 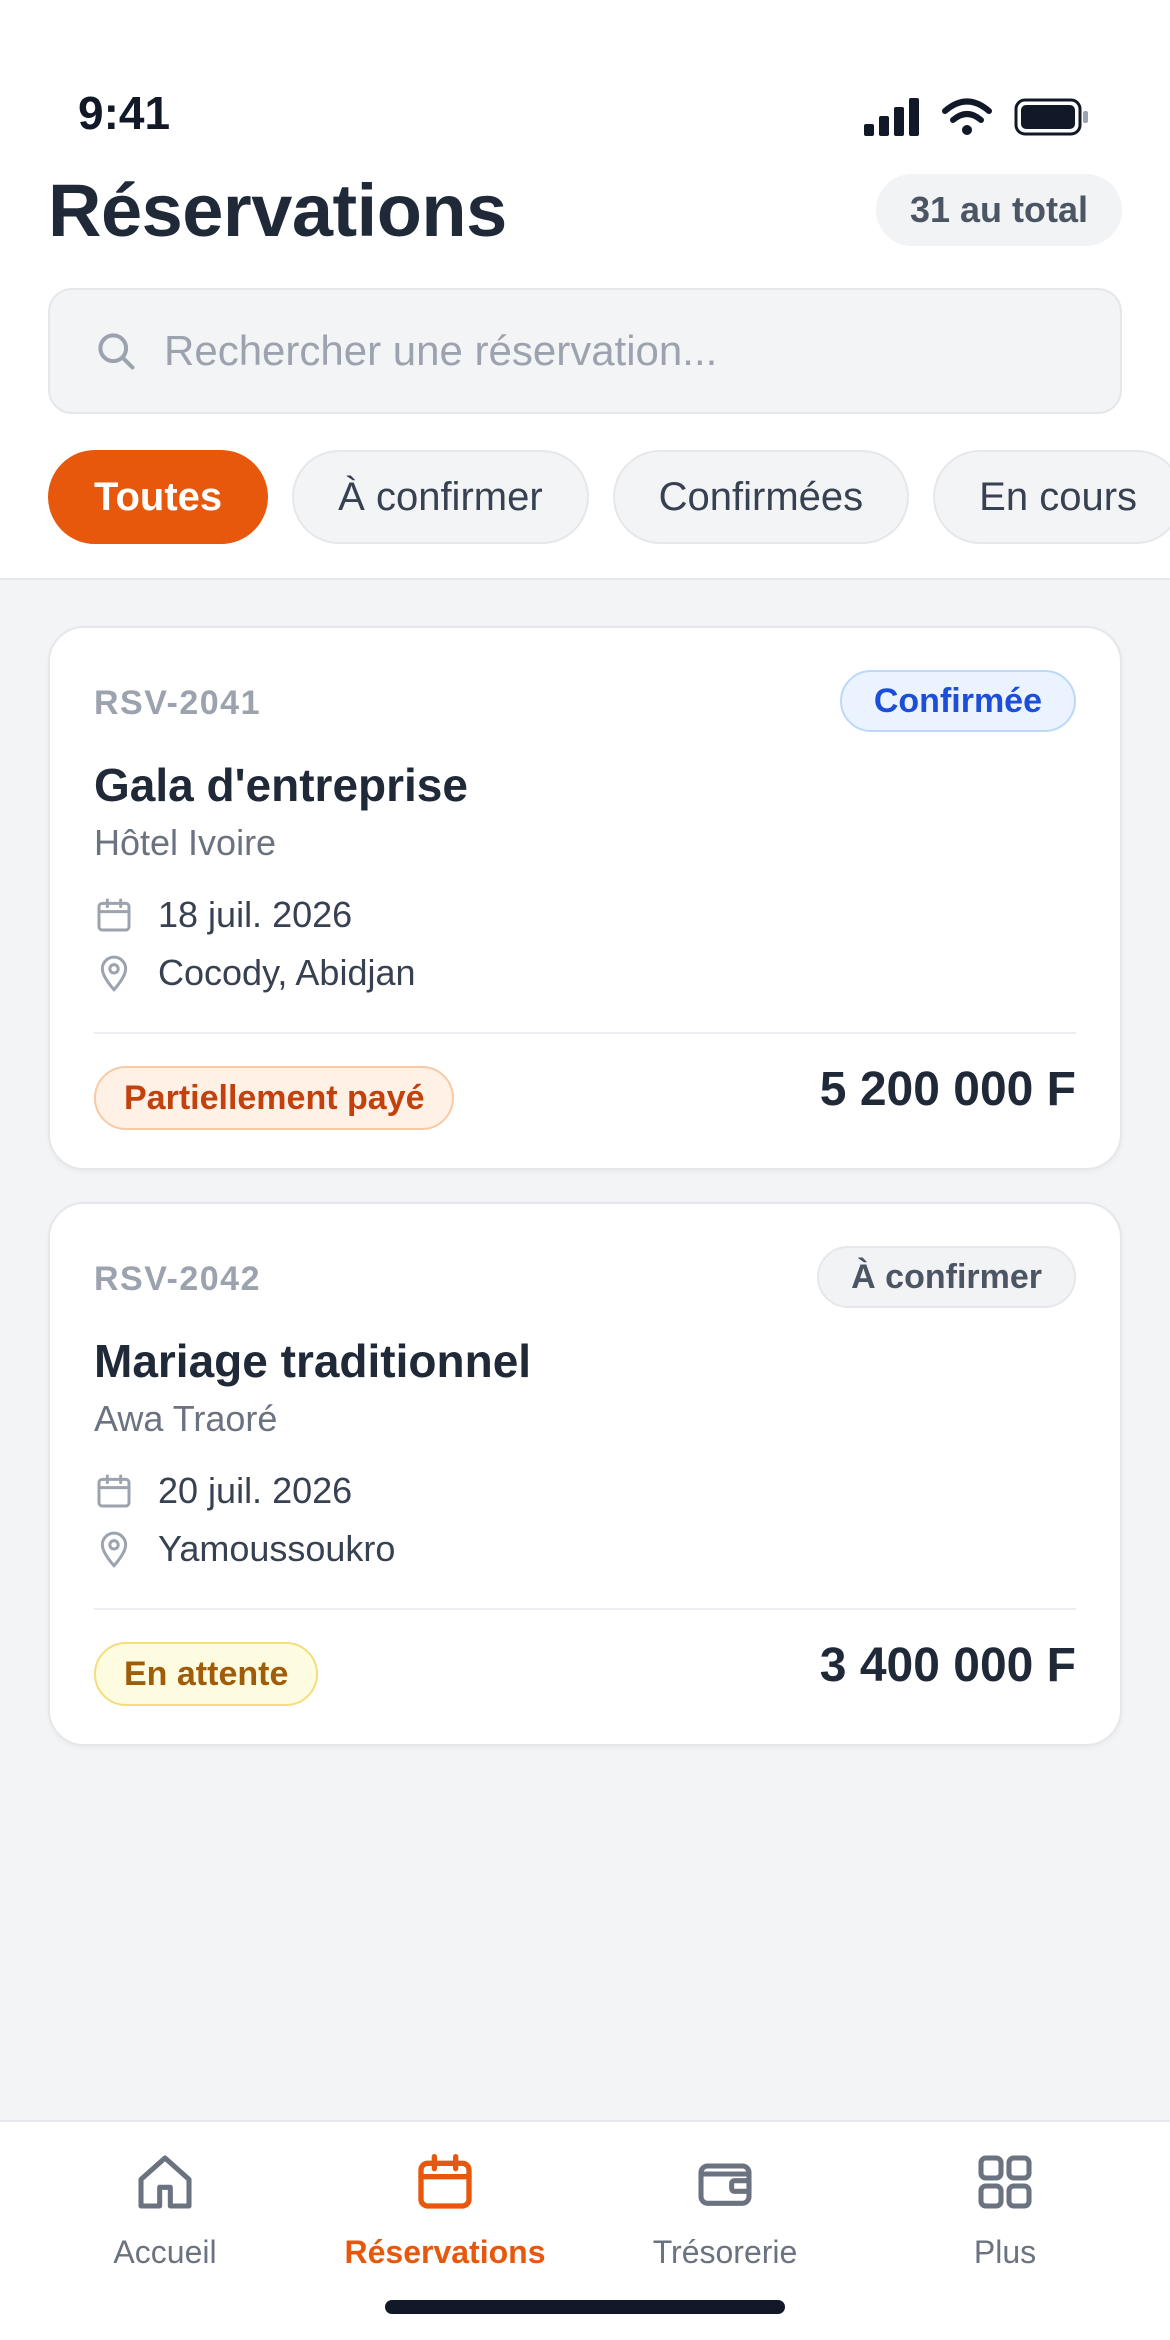 What do you see at coordinates (1005, 2225) in the screenshot?
I see `tab-plus: Plus` at bounding box center [1005, 2225].